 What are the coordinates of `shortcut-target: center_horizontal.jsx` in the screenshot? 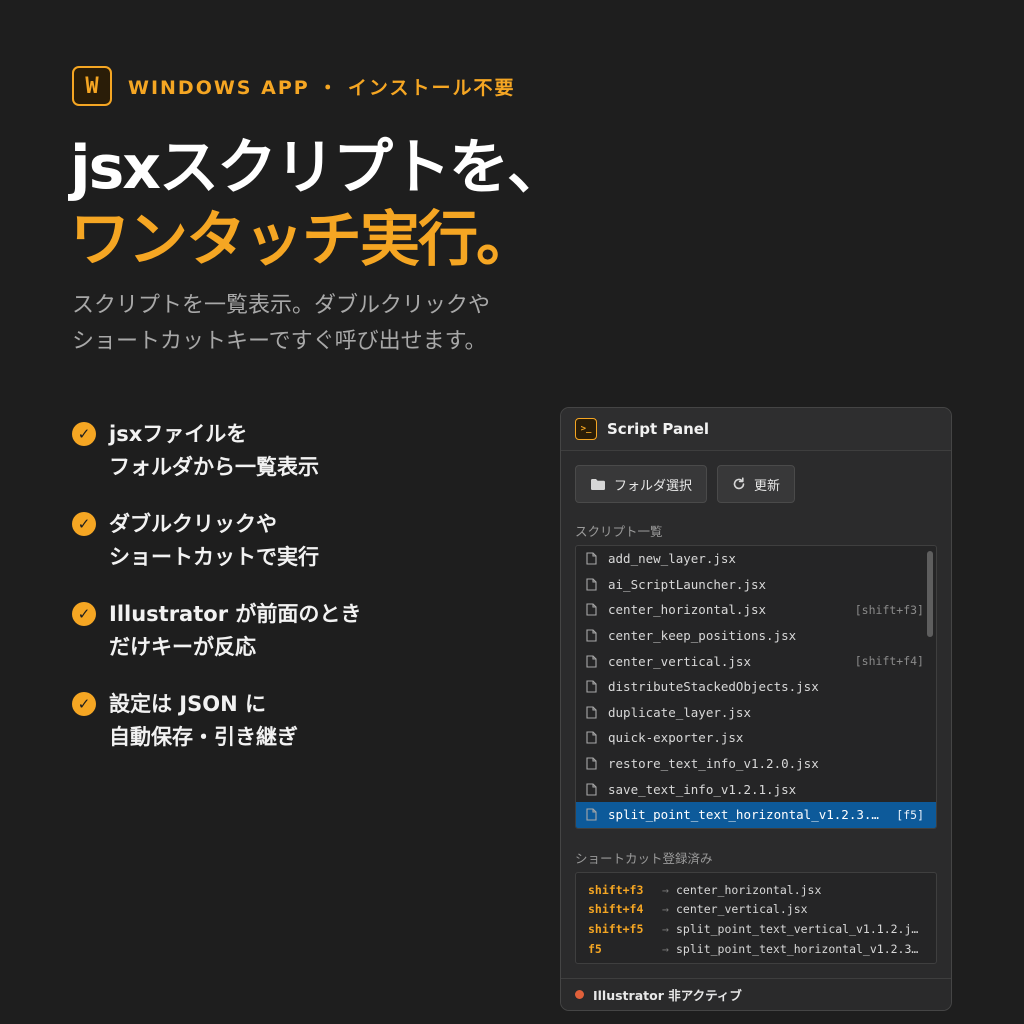 It's located at (749, 889).